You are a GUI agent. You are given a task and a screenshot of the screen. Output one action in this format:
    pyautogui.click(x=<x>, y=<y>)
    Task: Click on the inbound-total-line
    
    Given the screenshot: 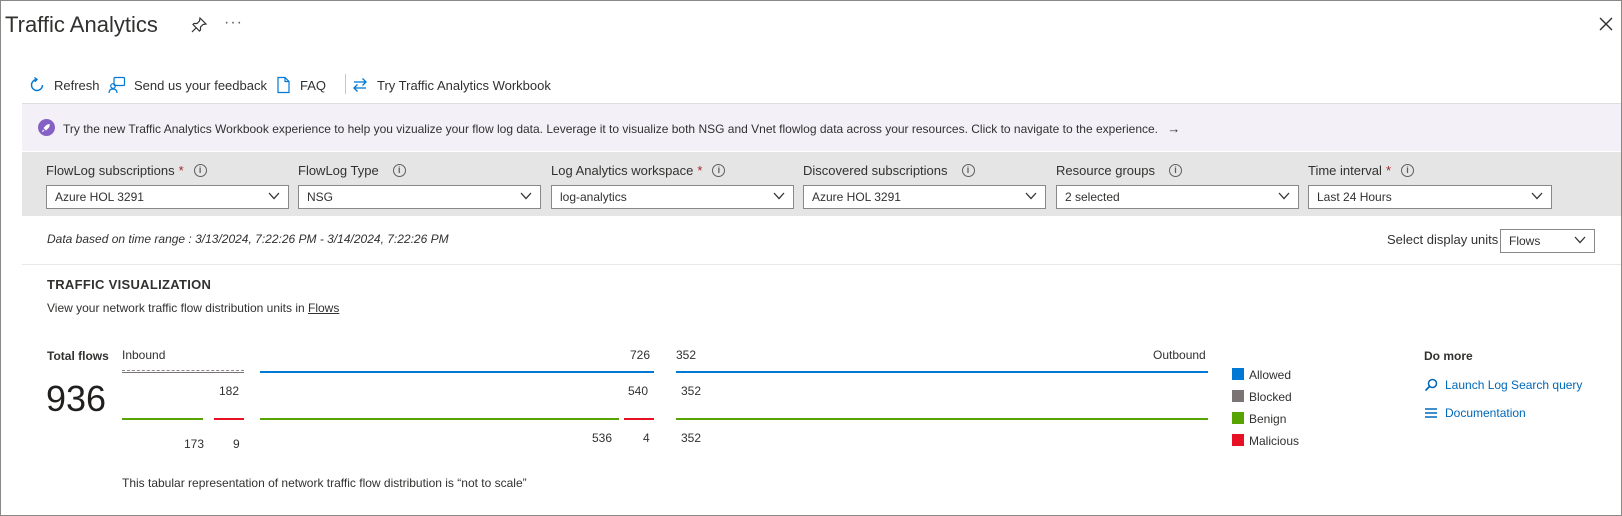 What is the action you would take?
    pyautogui.click(x=183, y=372)
    